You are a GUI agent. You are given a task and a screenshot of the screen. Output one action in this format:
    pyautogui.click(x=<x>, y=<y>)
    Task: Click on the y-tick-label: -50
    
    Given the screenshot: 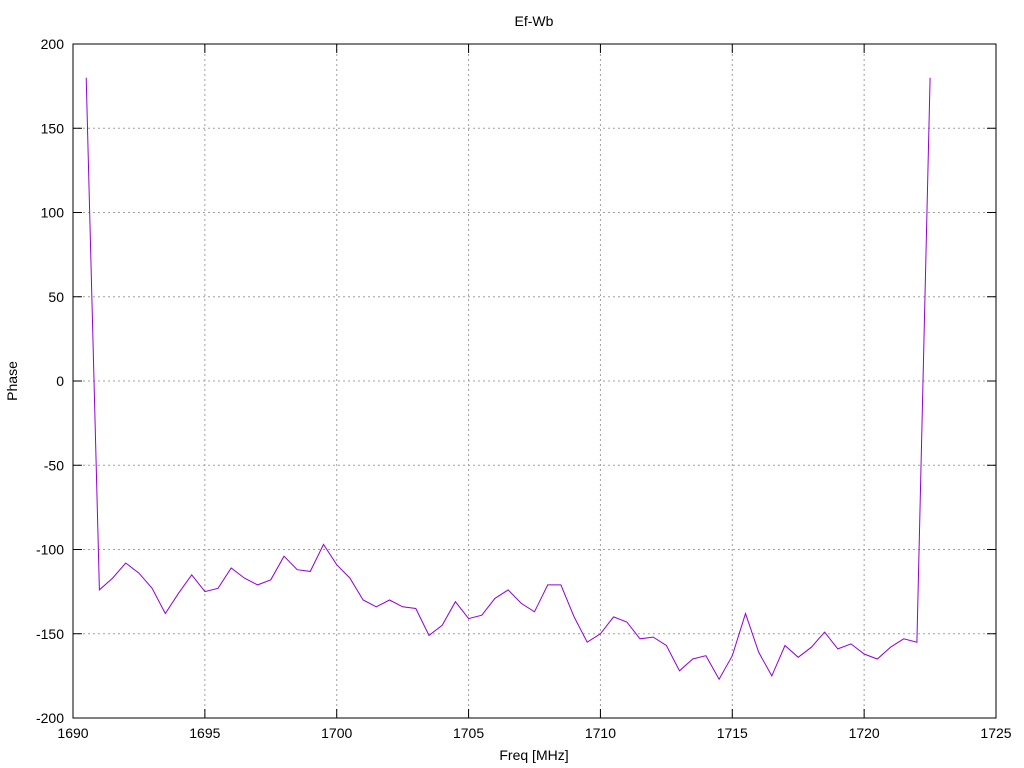 What is the action you would take?
    pyautogui.click(x=54, y=465)
    